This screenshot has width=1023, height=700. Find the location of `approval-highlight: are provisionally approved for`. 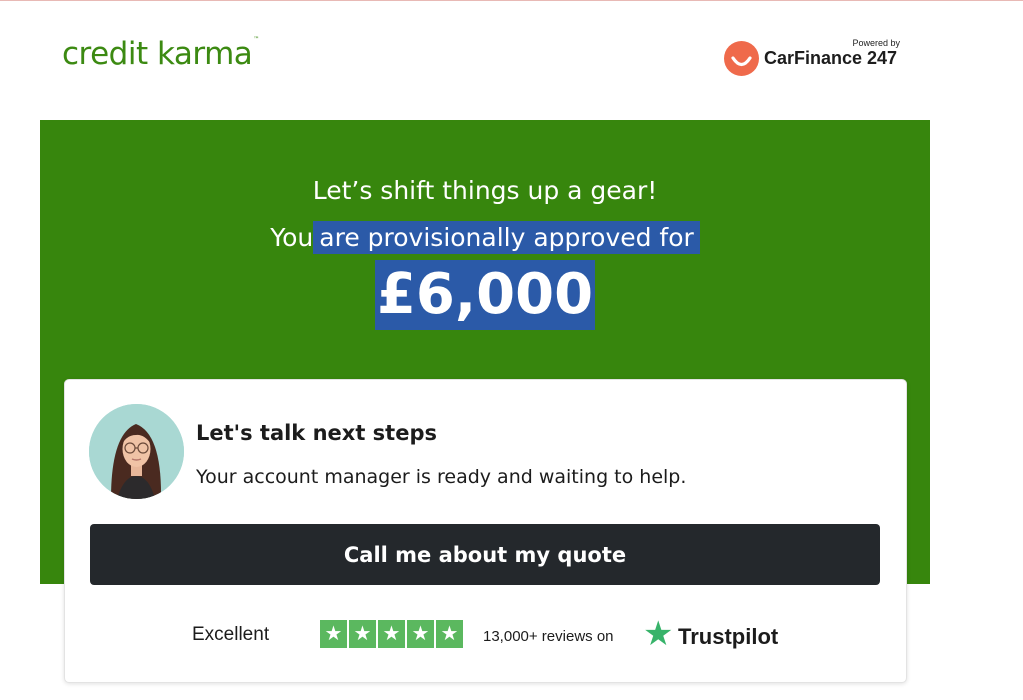

approval-highlight: are provisionally approved for is located at coordinates (506, 237).